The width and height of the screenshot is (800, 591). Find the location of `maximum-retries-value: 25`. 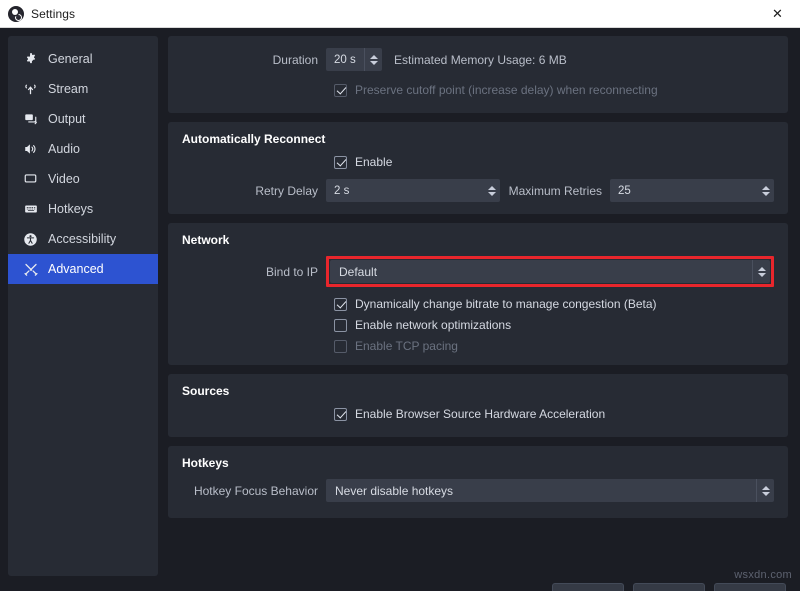

maximum-retries-value: 25 is located at coordinates (683, 190).